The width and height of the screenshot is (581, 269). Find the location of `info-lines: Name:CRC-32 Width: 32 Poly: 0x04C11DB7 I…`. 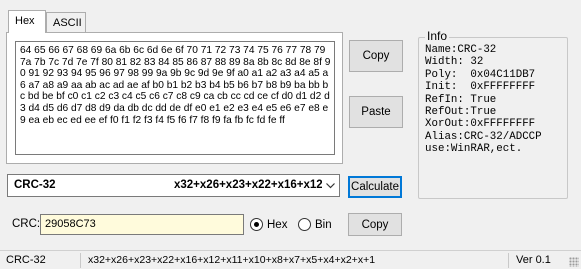

info-lines: Name:CRC-32 Width: 32 Poly: 0x04C11DB7 I… is located at coordinates (495, 100).